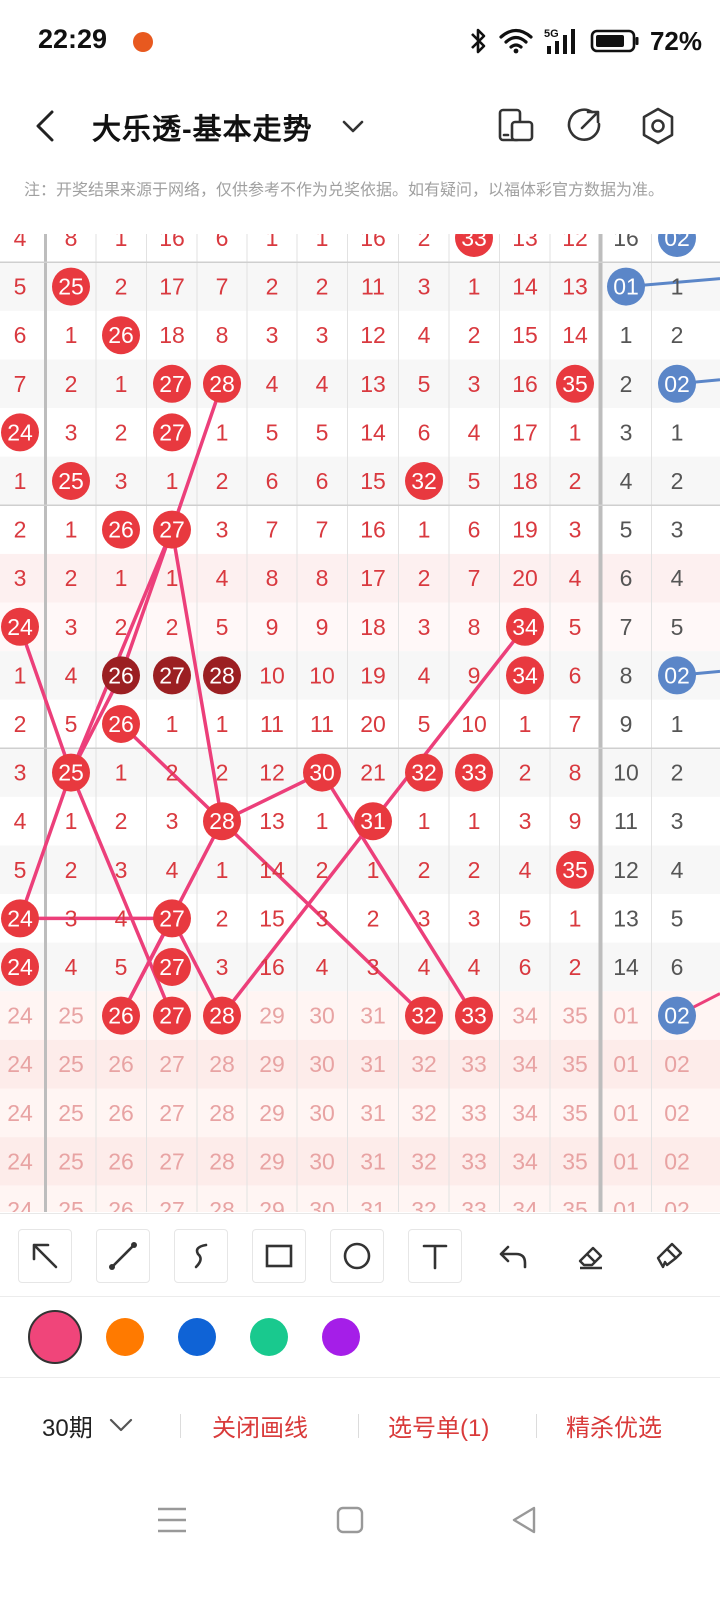 The height and width of the screenshot is (1604, 720). Describe the element at coordinates (55, 1337) in the screenshot. I see `color-swatch-pink` at that location.